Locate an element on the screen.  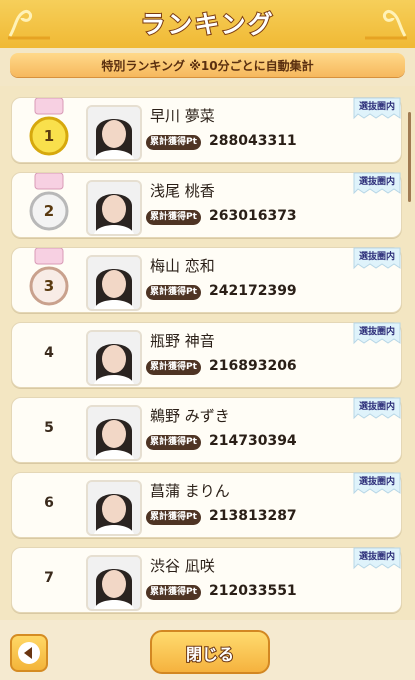
triangle-left-icon is located at coordinates (29, 653).